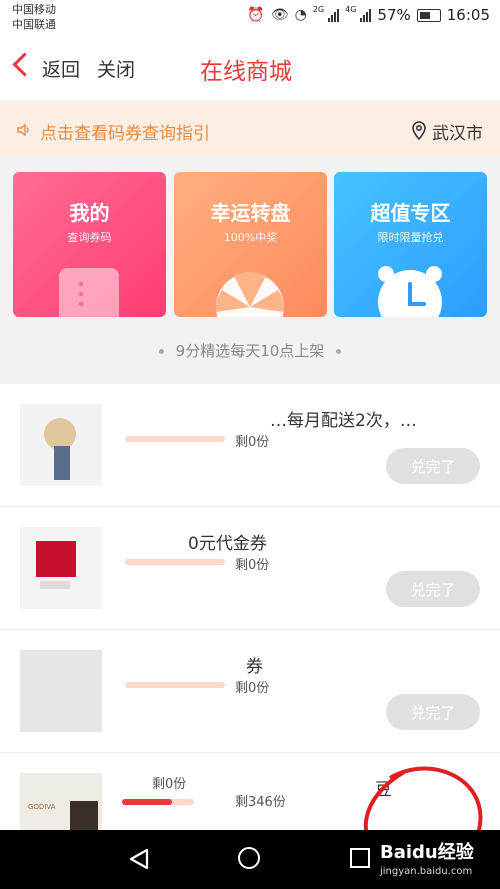 The height and width of the screenshot is (889, 500). I want to click on back-chevron-icon, so click(24, 64).